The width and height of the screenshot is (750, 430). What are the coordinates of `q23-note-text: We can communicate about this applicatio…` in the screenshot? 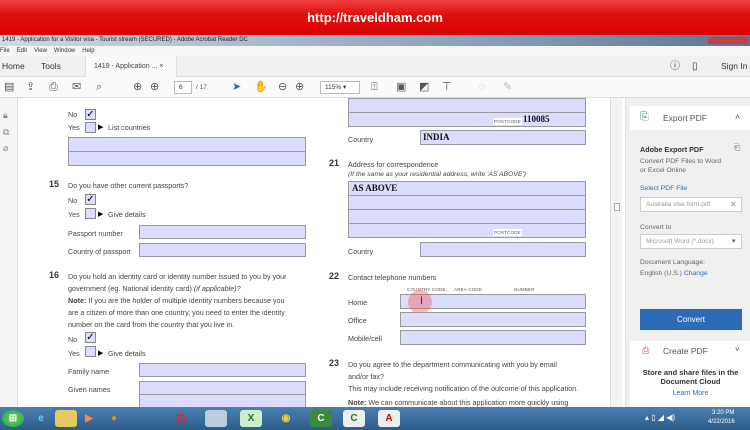 It's located at (467, 402).